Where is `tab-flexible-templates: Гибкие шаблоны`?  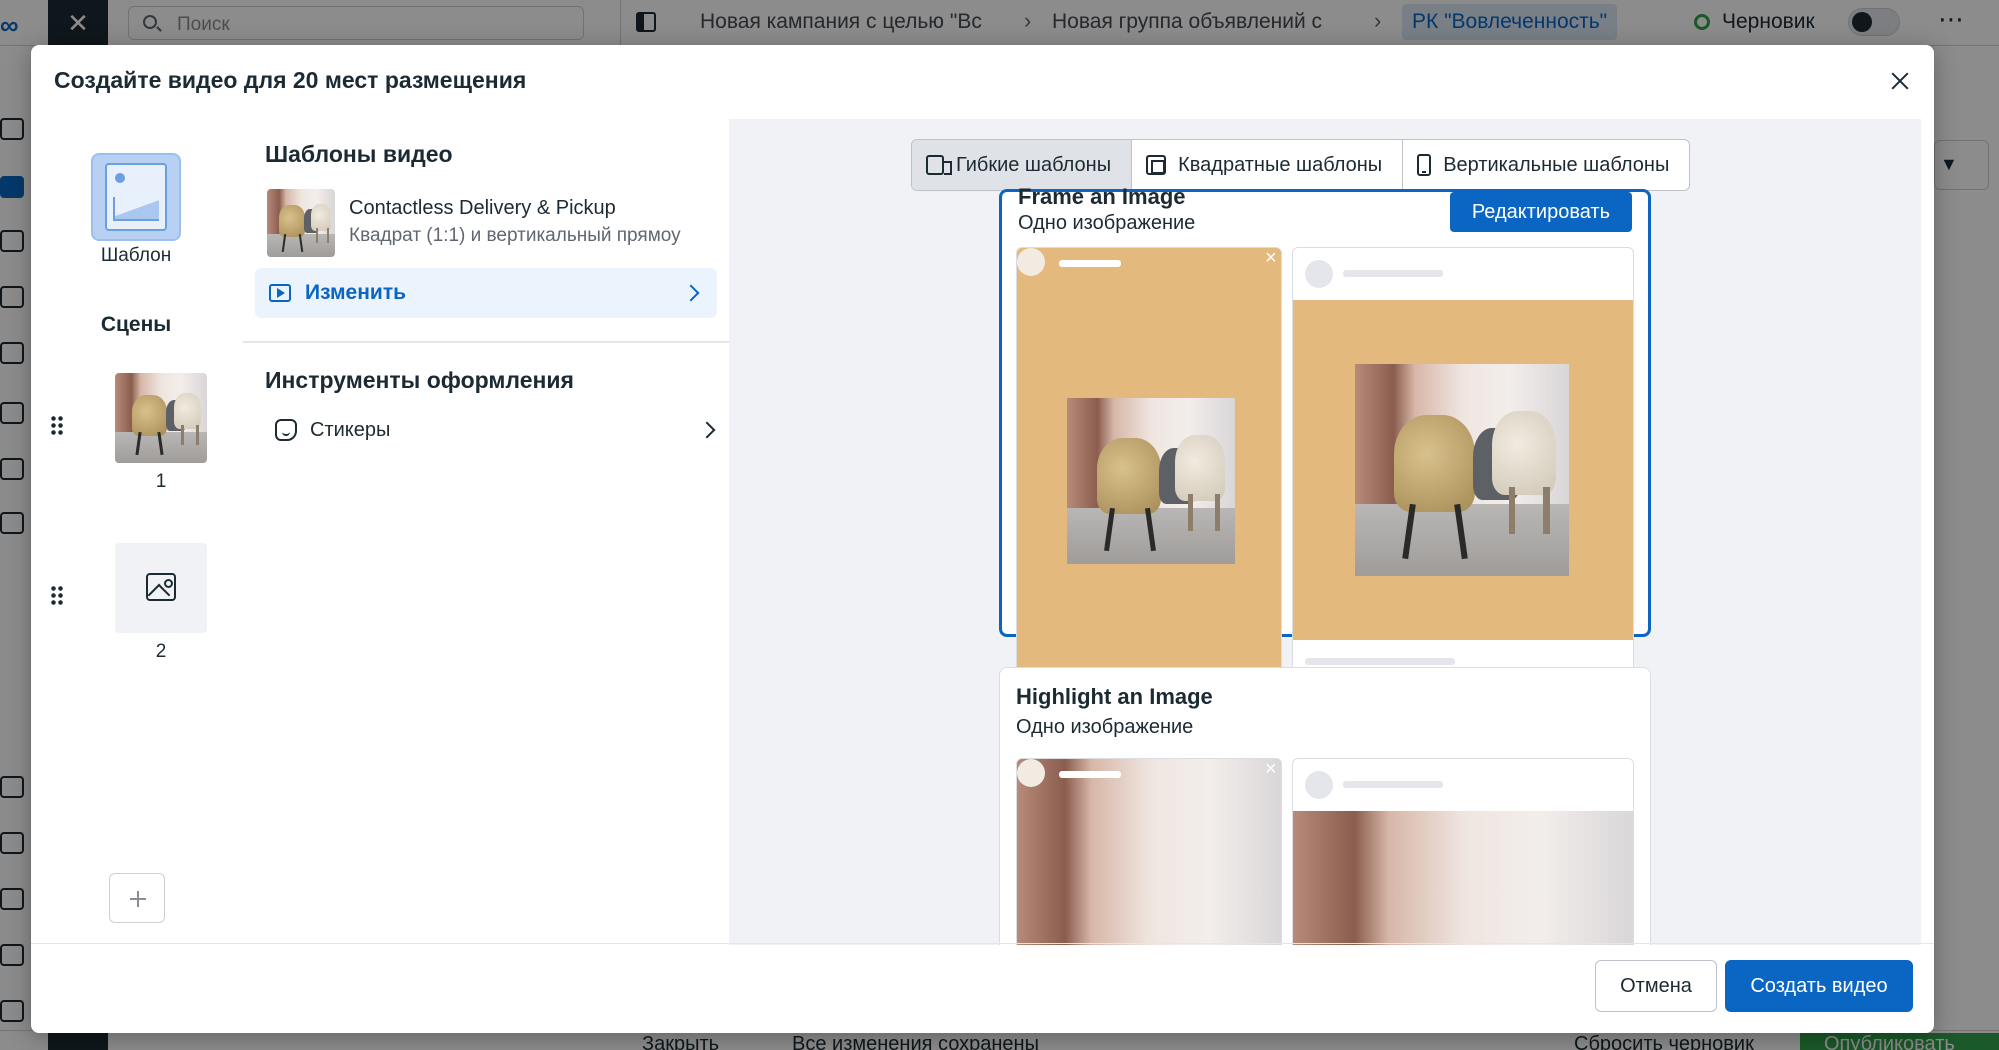
tab-flexible-templates: Гибкие шаблоны is located at coordinates (1022, 165).